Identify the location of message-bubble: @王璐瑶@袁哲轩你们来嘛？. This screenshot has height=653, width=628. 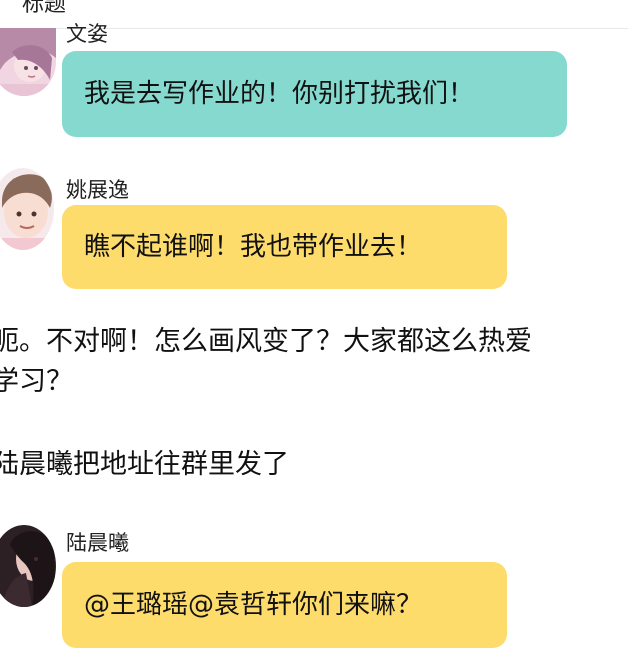
(284, 605).